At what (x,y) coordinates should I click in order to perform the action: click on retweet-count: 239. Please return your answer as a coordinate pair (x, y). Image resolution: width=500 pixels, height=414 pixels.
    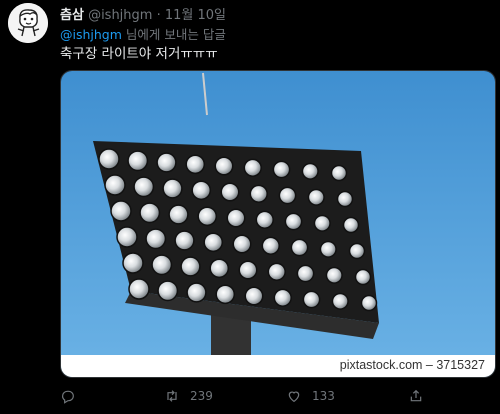
    Looking at the image, I should click on (201, 396).